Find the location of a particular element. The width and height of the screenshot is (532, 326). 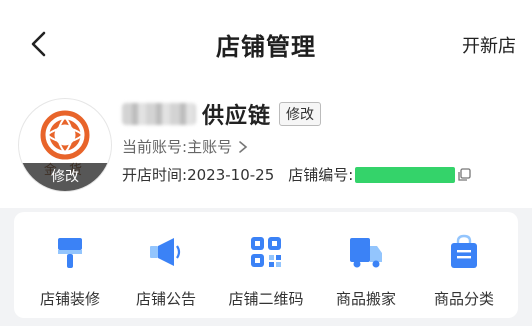

tool-shop-announcement: 店铺公告 is located at coordinates (166, 272).